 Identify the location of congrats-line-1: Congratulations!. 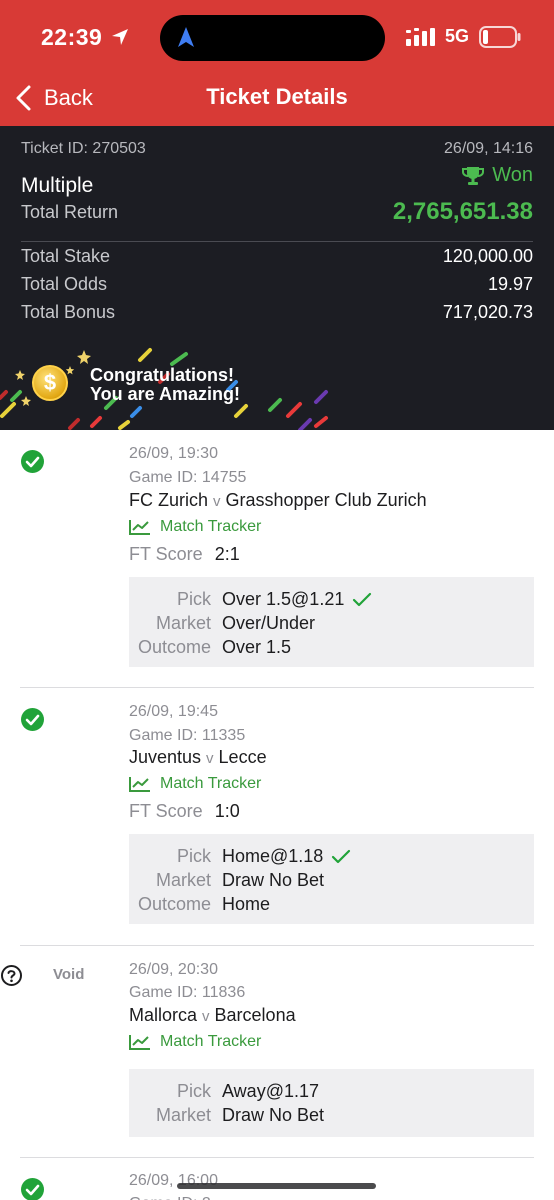
(162, 375).